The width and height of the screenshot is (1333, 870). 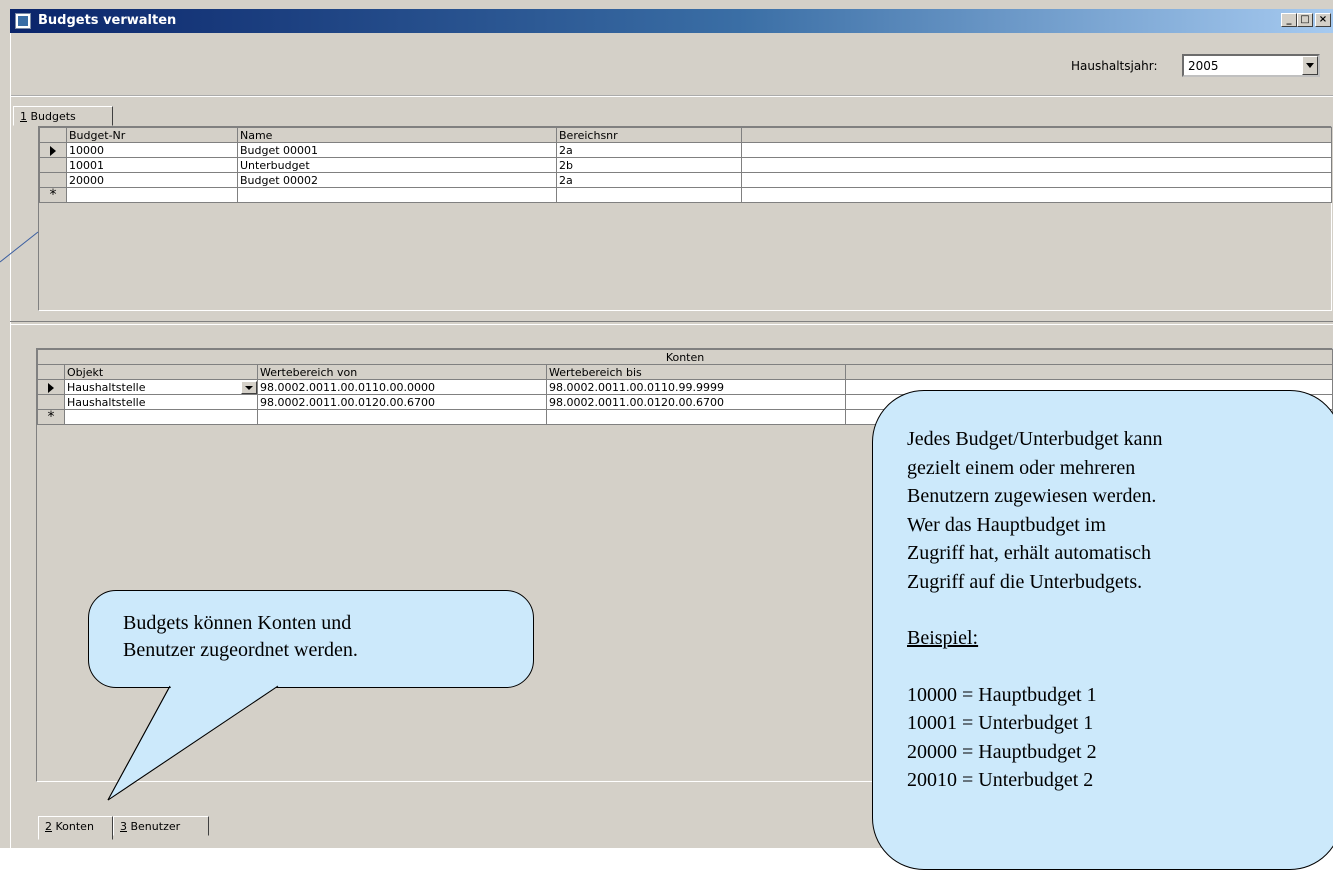 I want to click on year-value: 2005, so click(x=1203, y=66).